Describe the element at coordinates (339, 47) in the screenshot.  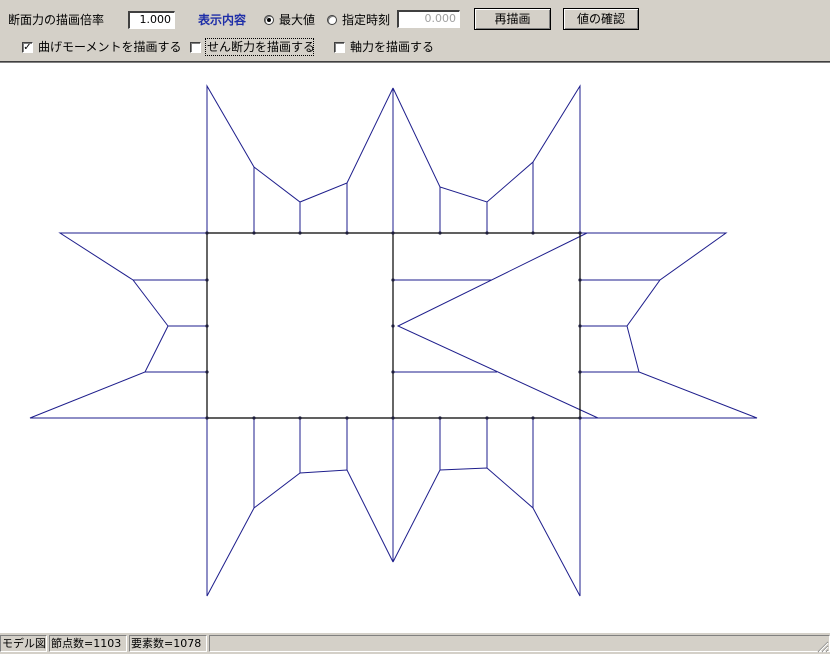
I see `axial-force-checkbox` at that location.